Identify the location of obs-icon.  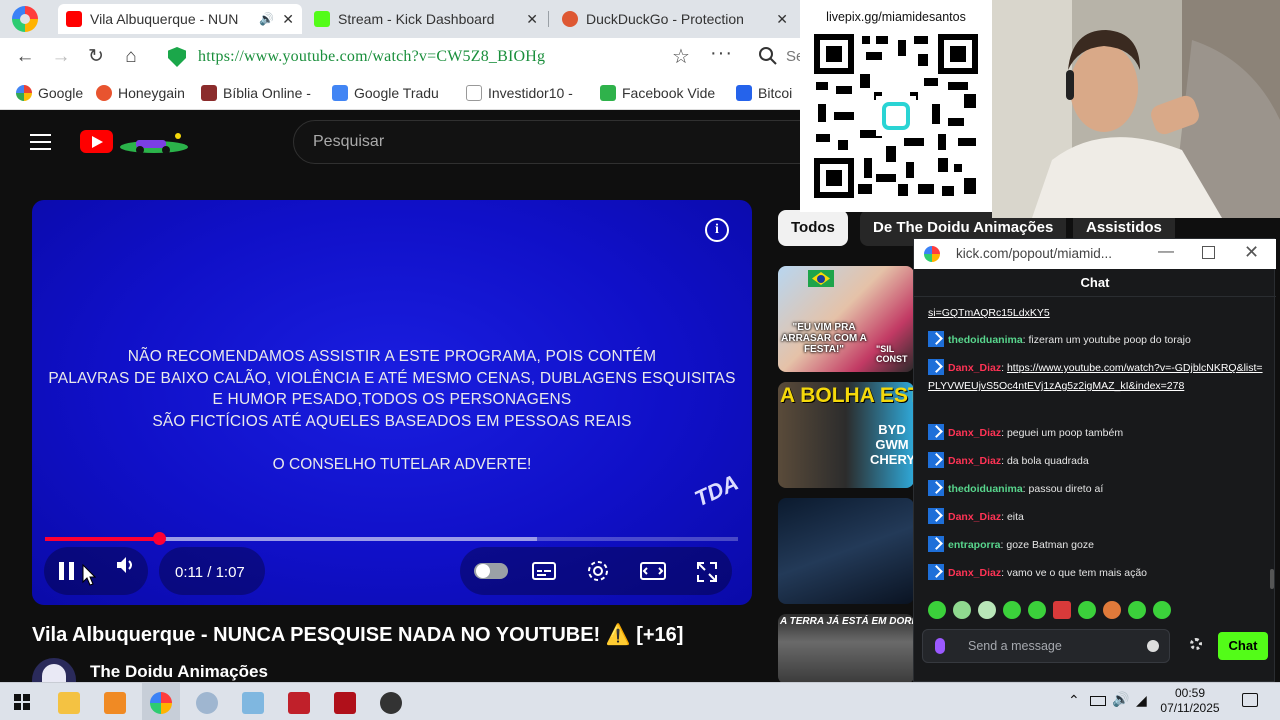
(391, 703).